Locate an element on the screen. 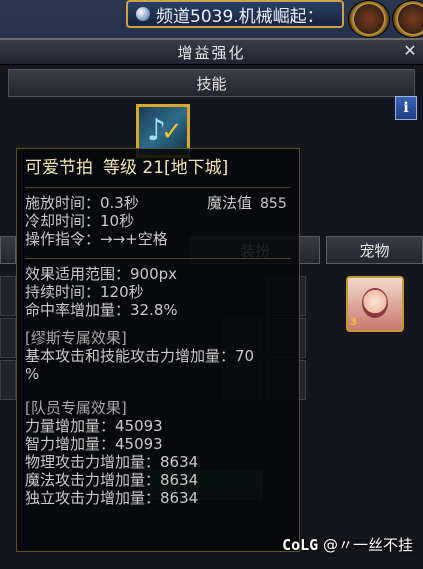 Image resolution: width=423 pixels, height=569 pixels. tooltip-header: 可爱节拍 等级 21[地下城] is located at coordinates (158, 168).